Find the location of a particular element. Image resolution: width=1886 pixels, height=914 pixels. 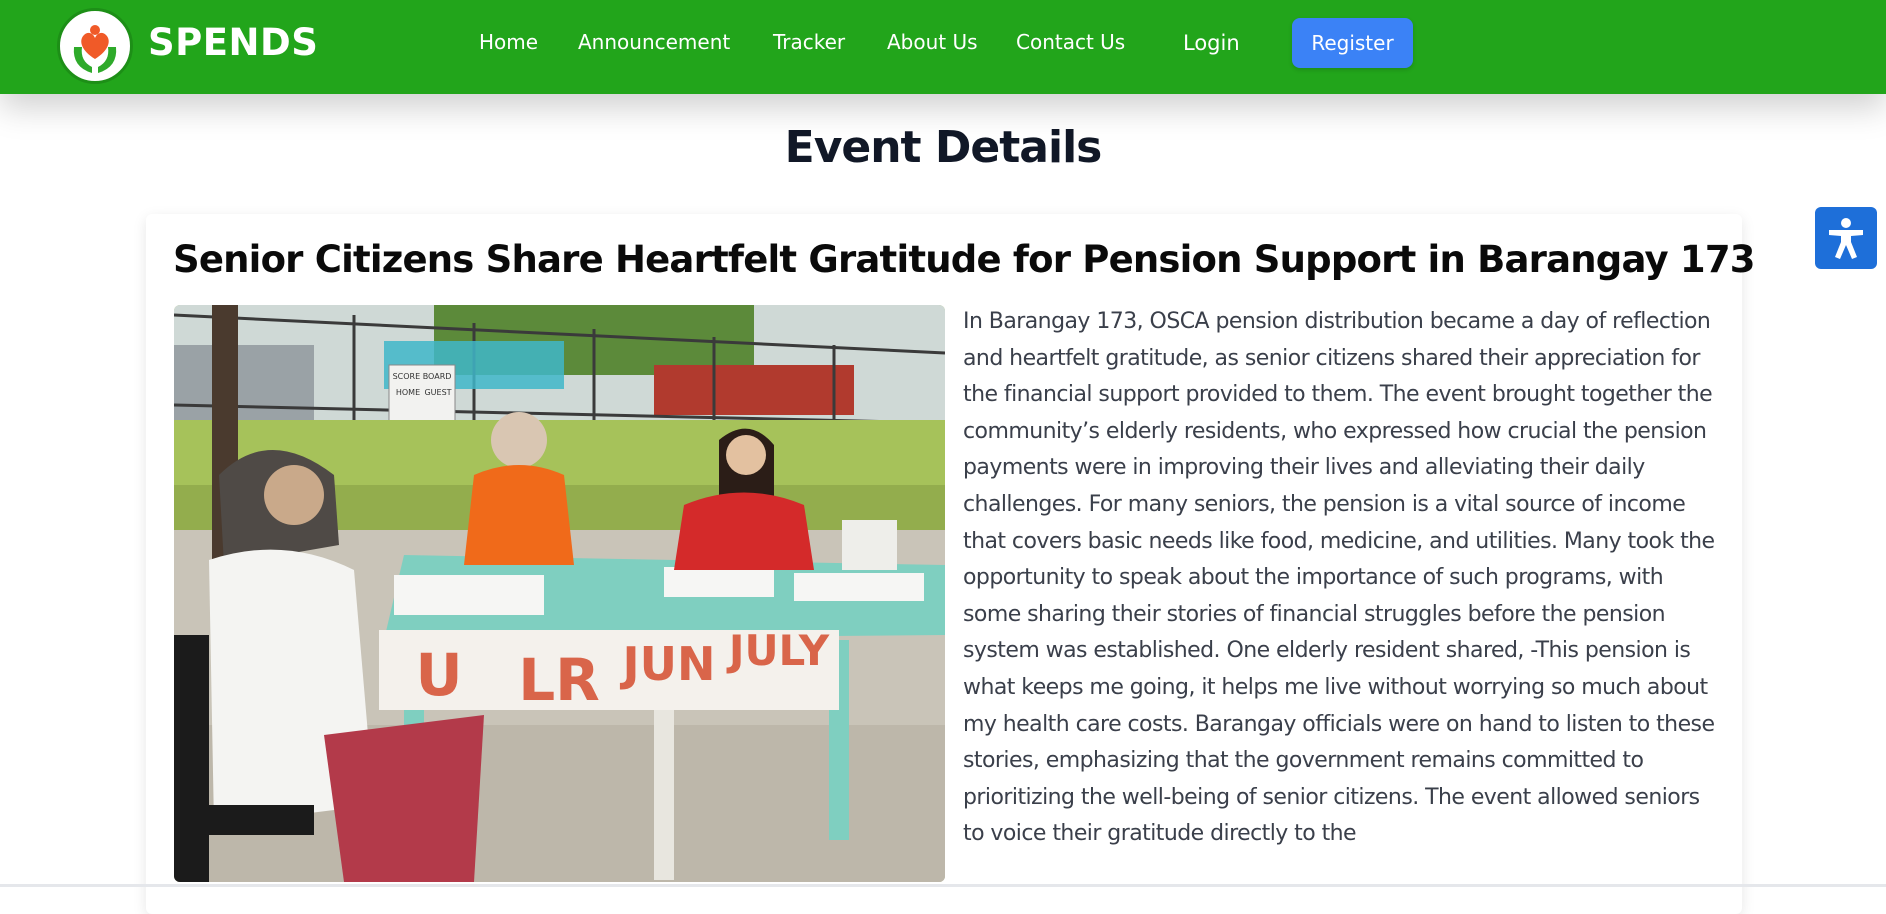

sign-jun: JUN is located at coordinates (668, 664).